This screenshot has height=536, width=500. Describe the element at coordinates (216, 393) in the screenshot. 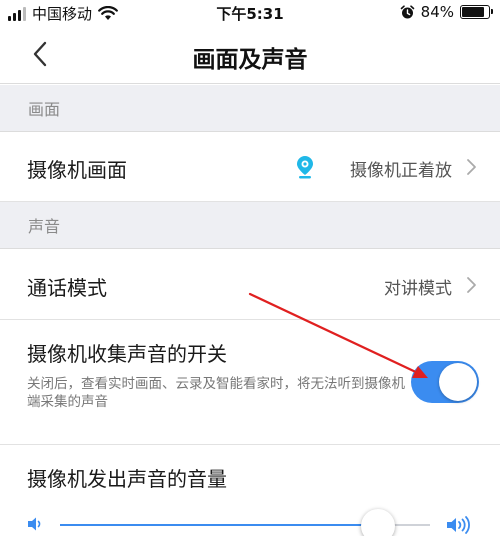

I see `collect-sound-description: 关闭后，查看实时画面、云录及智能看家时，将无法听到摄像机端采集的声音` at that location.